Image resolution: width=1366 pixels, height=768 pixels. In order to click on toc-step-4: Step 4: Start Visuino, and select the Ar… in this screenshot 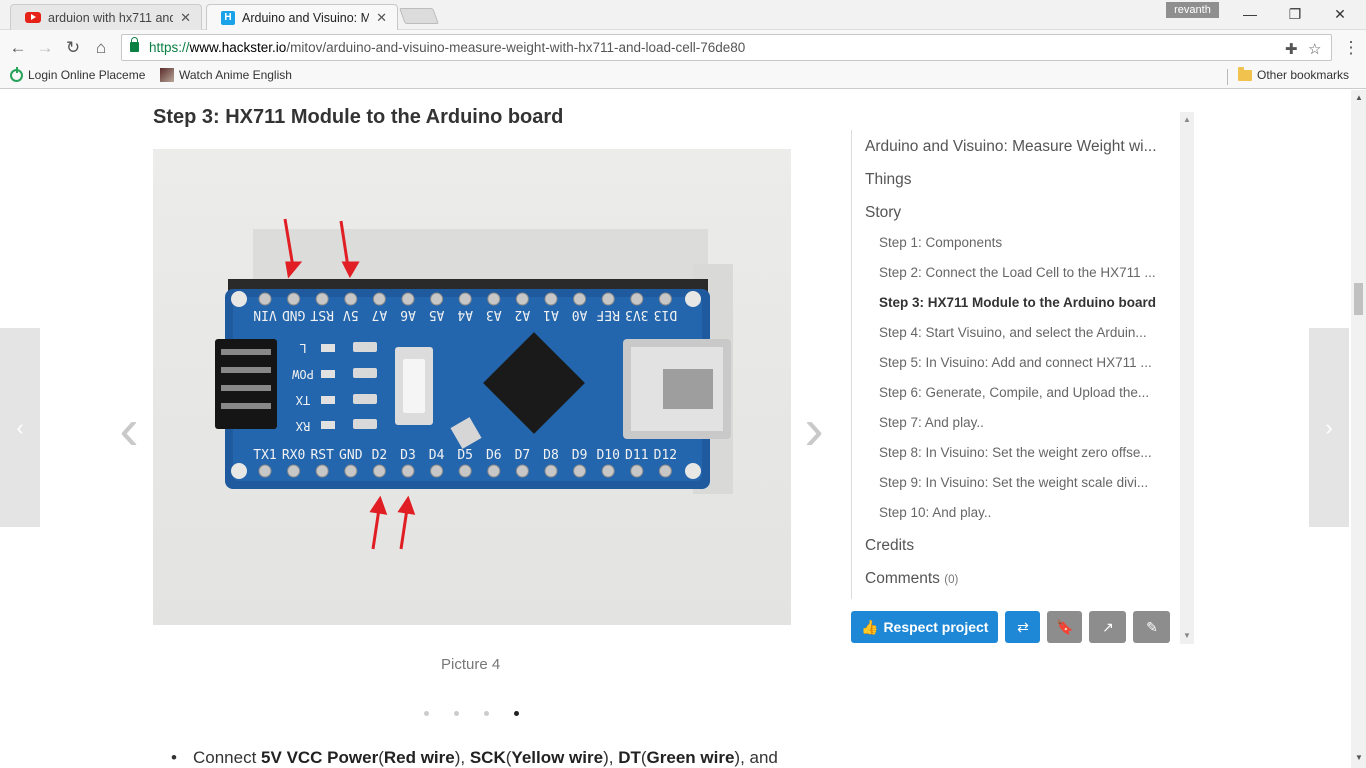, I will do `click(1021, 332)`.